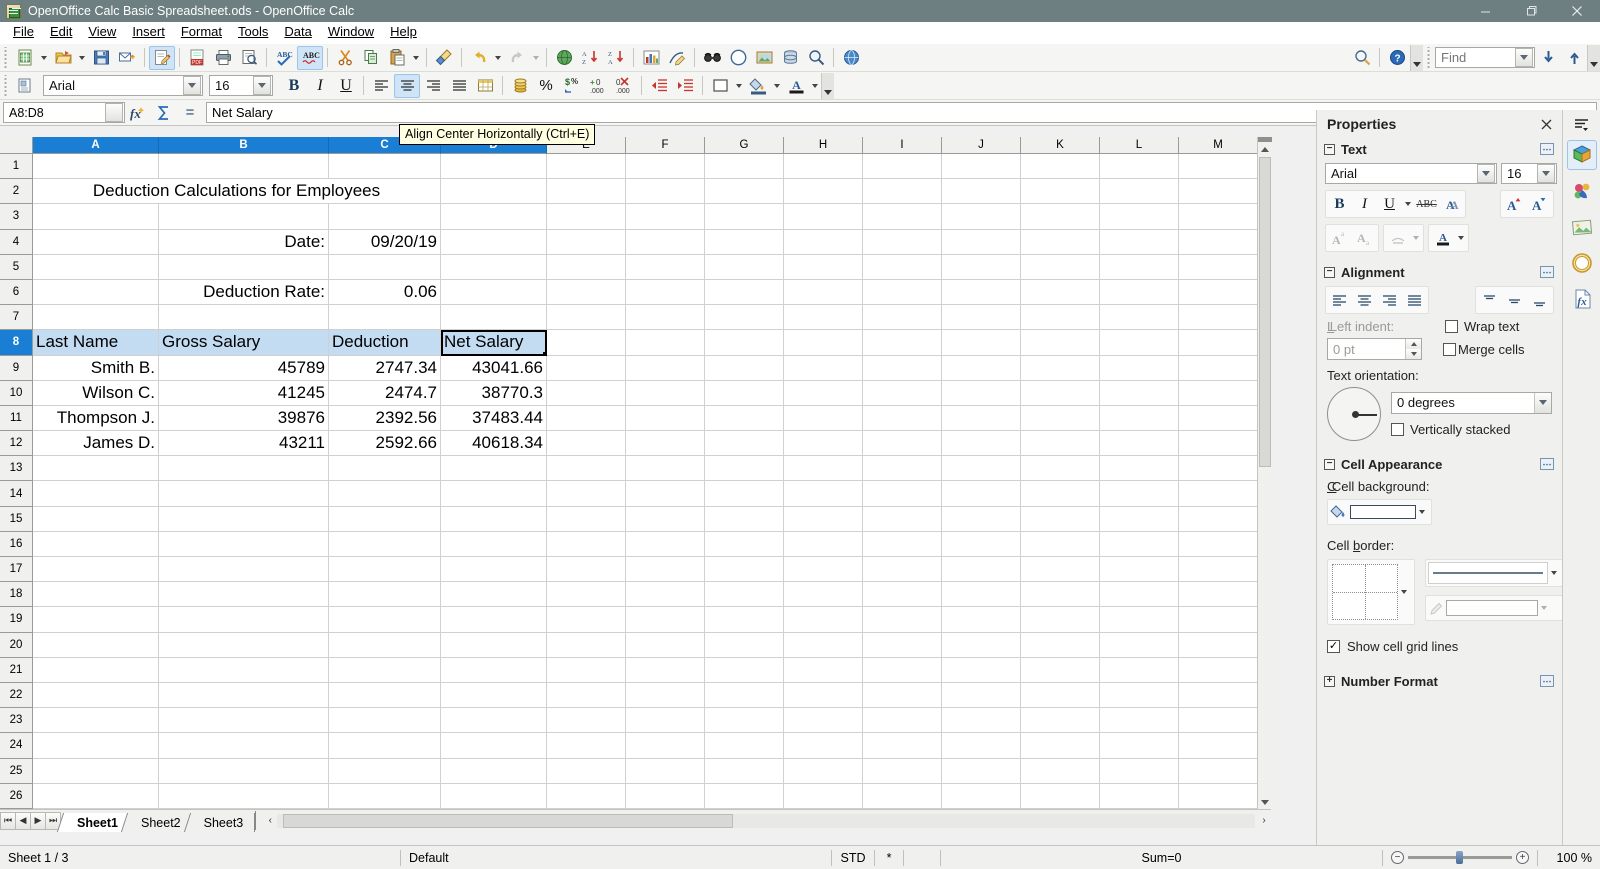 The image size is (1600, 869). What do you see at coordinates (244, 645) in the screenshot?
I see `cell-B20` at bounding box center [244, 645].